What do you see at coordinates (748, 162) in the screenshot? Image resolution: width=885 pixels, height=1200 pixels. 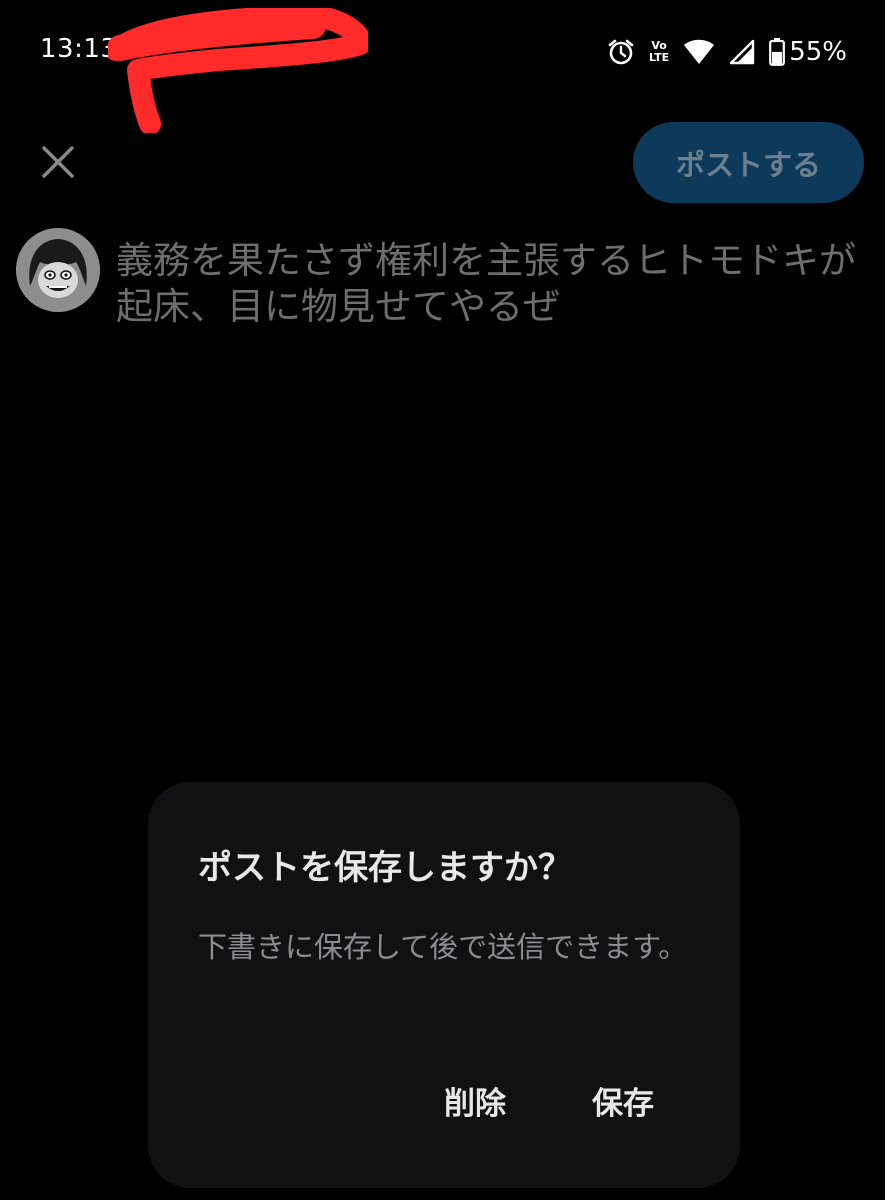 I see `post-button: ポストする` at bounding box center [748, 162].